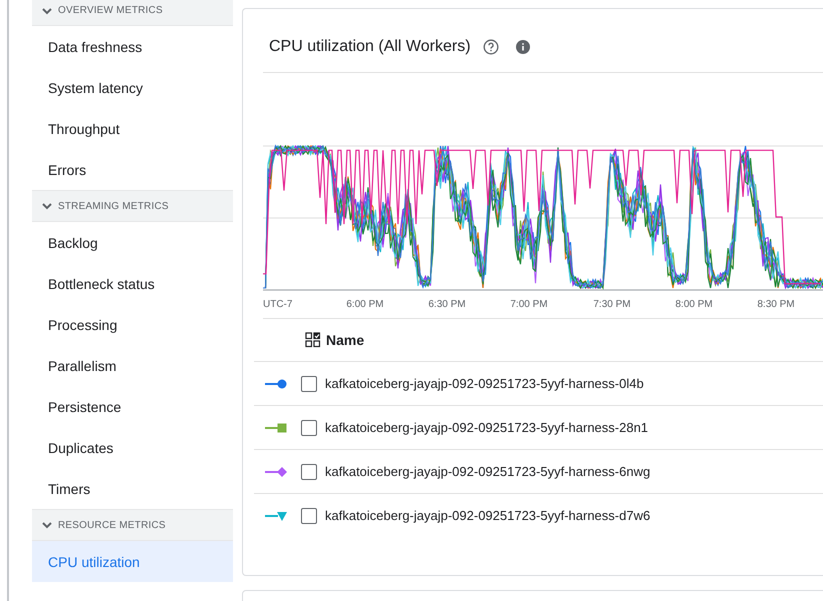  Describe the element at coordinates (487, 515) in the screenshot. I see `series-name: kafkatoiceberg-jayajp-092-09251723-5yyf-harness-d7w6` at that location.